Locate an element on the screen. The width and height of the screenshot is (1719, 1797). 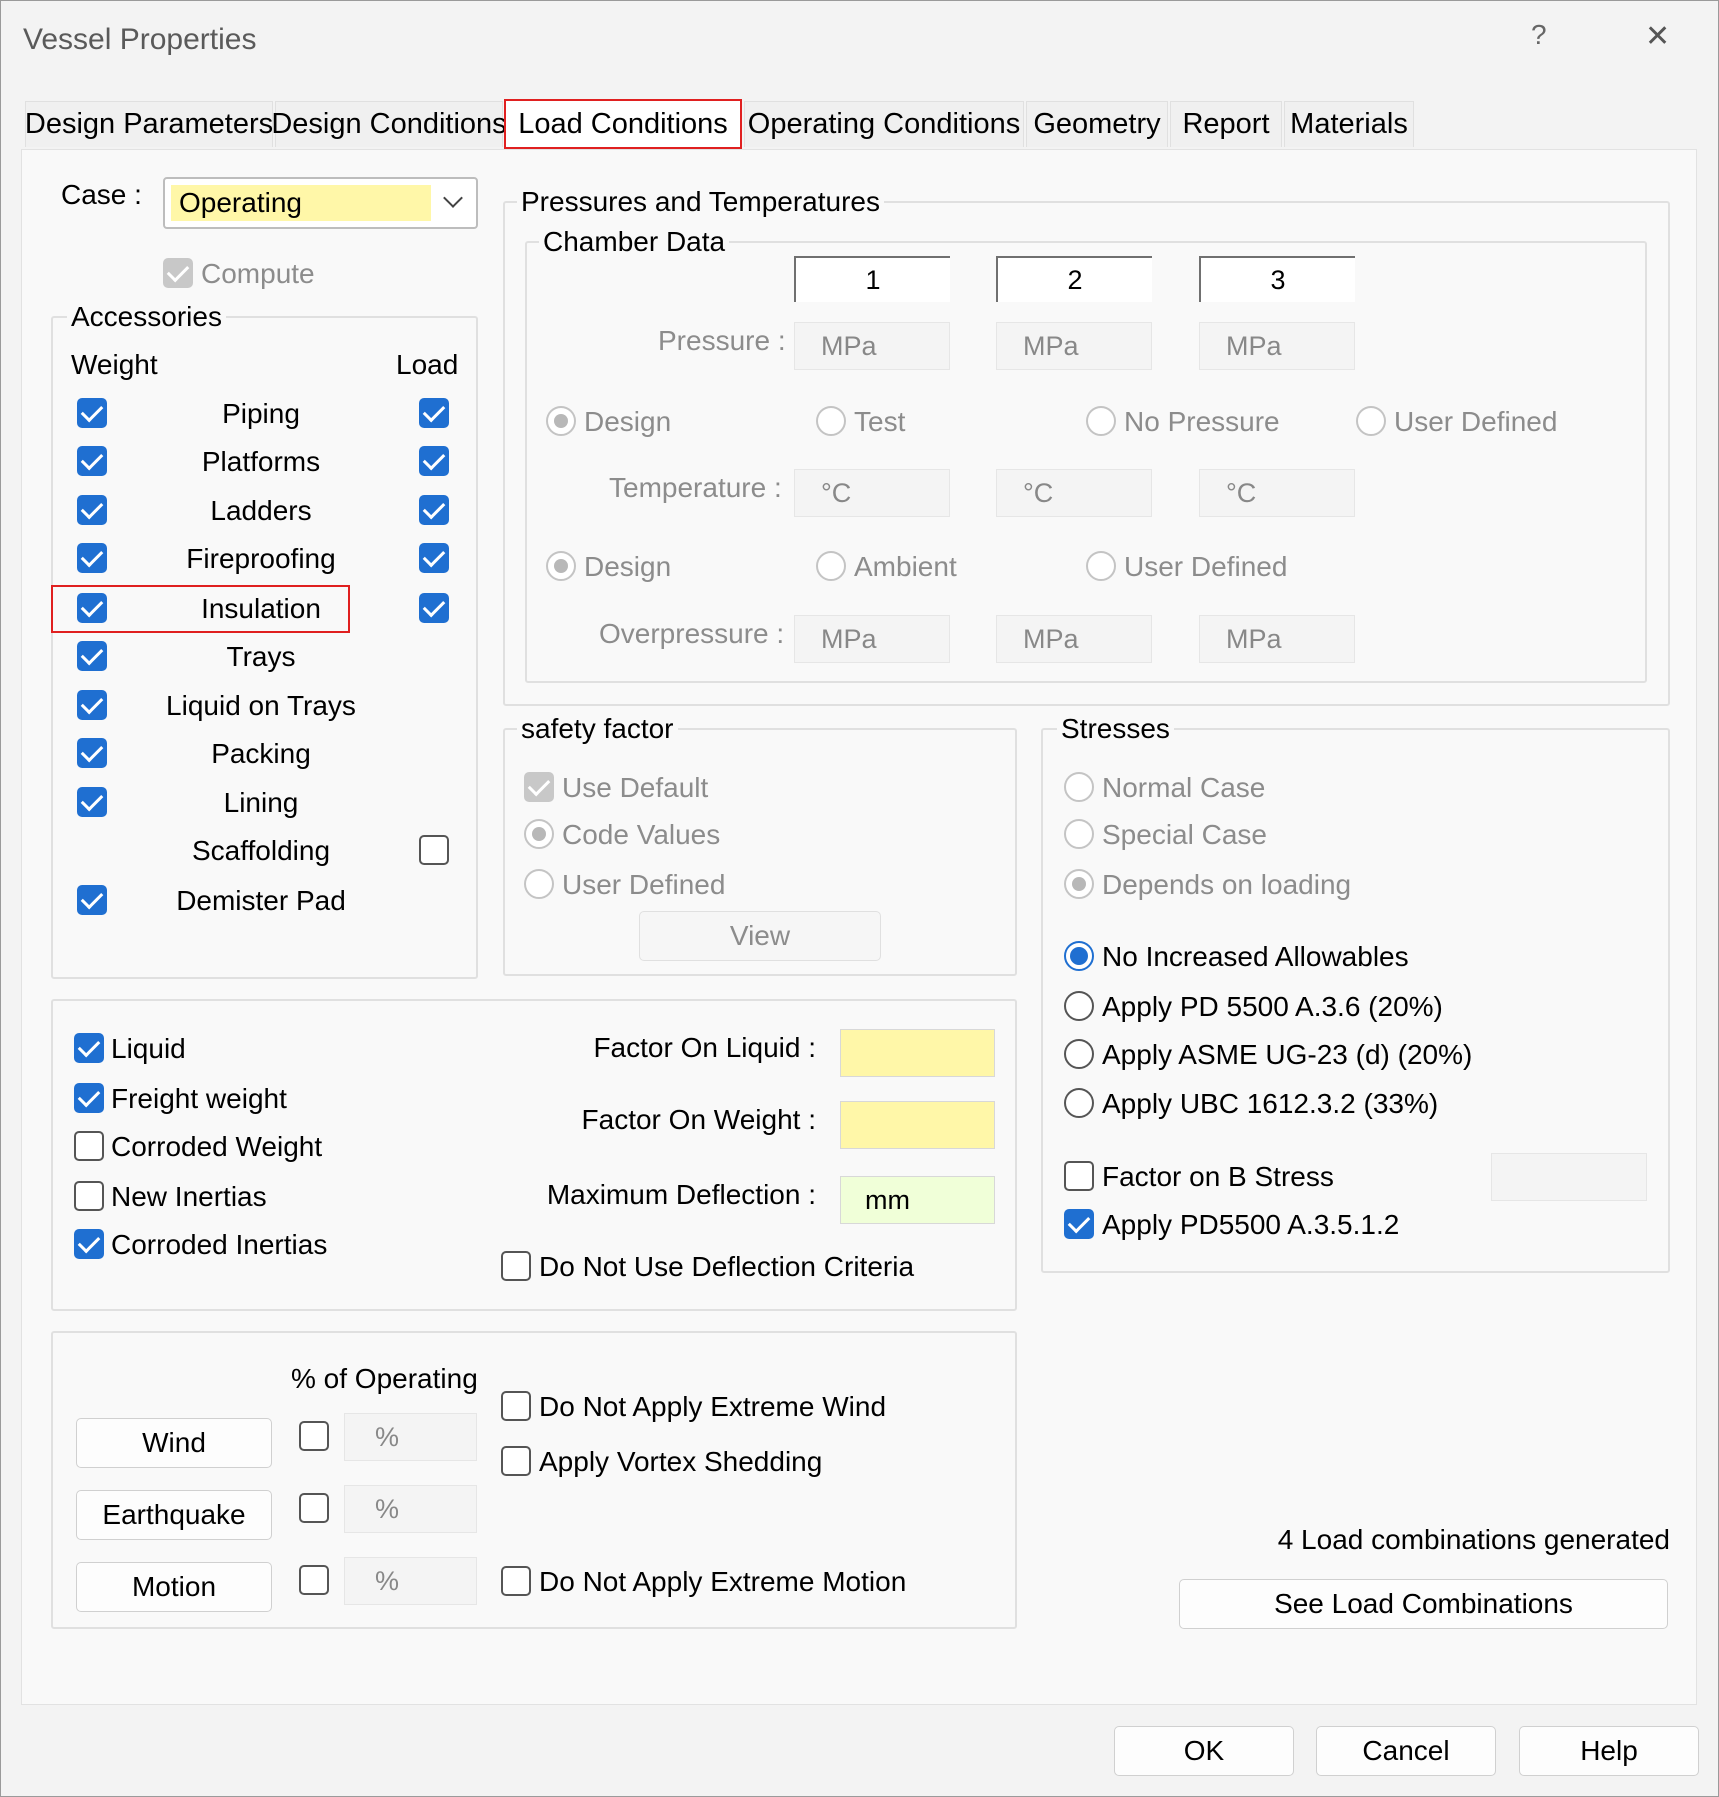
factor-on-weight-field is located at coordinates (917, 1125).